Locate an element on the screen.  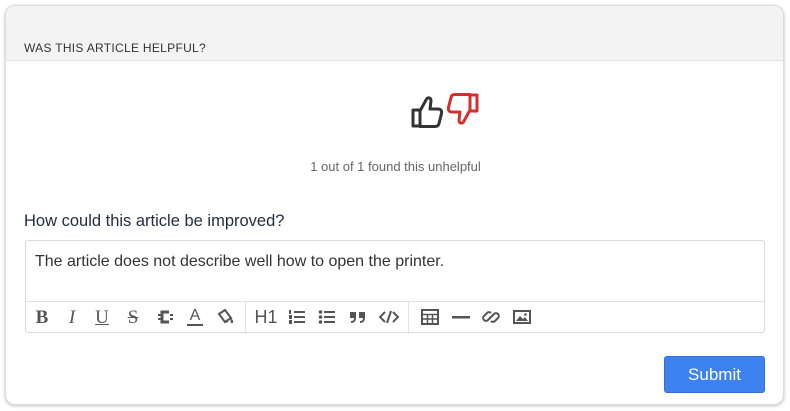
improve-label: How could this article be improved? is located at coordinates (154, 221).